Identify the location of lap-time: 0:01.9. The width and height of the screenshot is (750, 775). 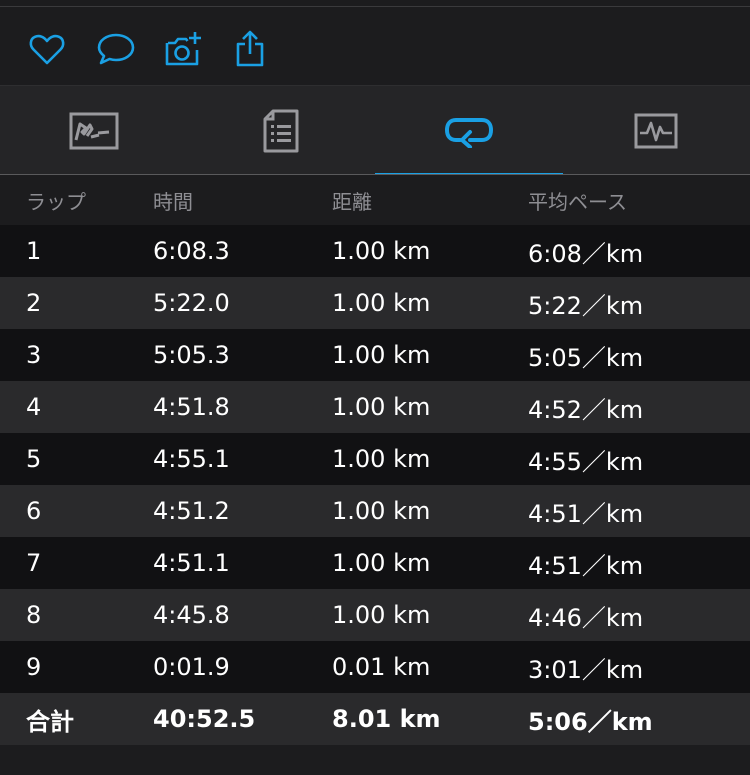
(191, 667).